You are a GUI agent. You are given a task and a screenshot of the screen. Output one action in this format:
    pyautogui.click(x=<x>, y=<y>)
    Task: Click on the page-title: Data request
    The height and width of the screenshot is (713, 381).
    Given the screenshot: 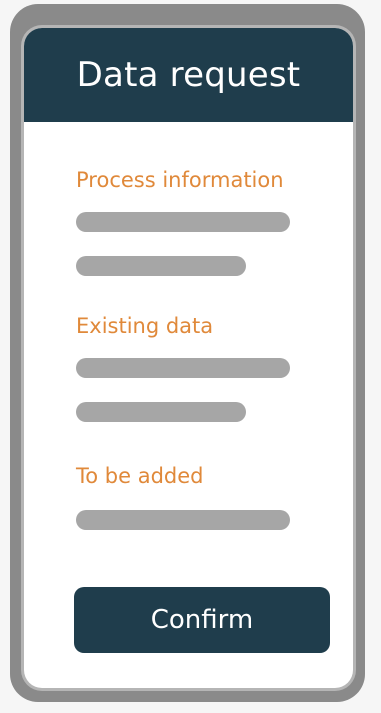 What is the action you would take?
    pyautogui.click(x=188, y=75)
    